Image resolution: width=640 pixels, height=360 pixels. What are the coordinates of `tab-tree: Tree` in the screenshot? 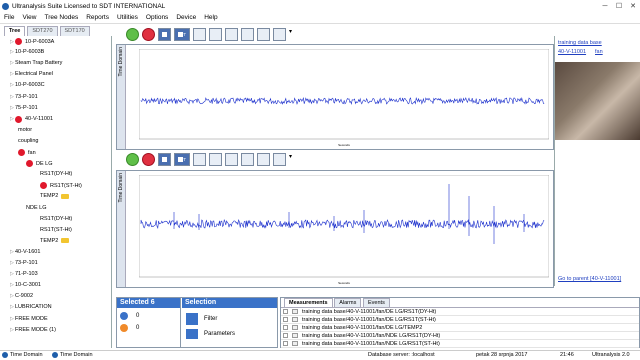 It's located at (15, 31).